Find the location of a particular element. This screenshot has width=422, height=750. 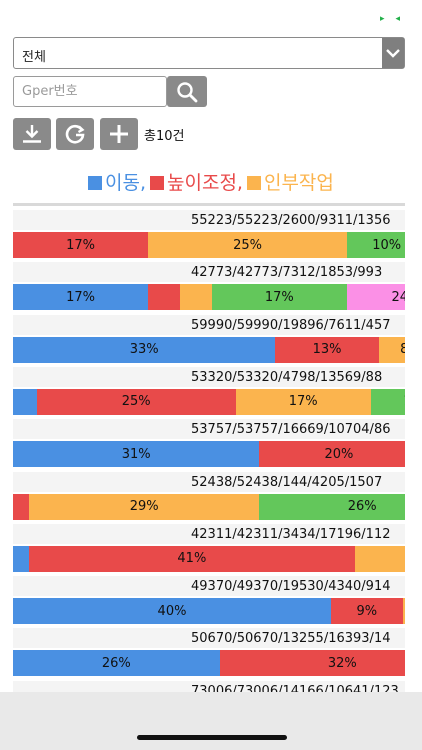

stacked-bar: 17%17%24% is located at coordinates (209, 297).